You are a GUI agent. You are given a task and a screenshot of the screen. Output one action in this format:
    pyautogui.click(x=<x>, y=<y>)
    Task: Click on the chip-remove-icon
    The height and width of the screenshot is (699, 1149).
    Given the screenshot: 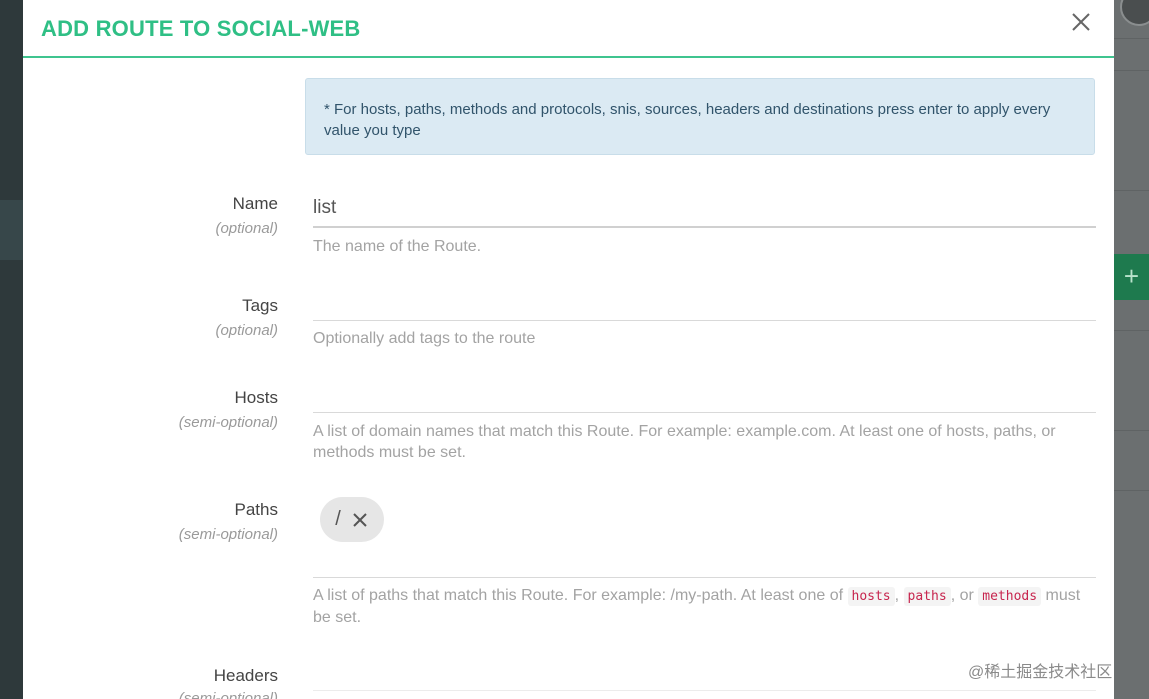 What is the action you would take?
    pyautogui.click(x=360, y=520)
    